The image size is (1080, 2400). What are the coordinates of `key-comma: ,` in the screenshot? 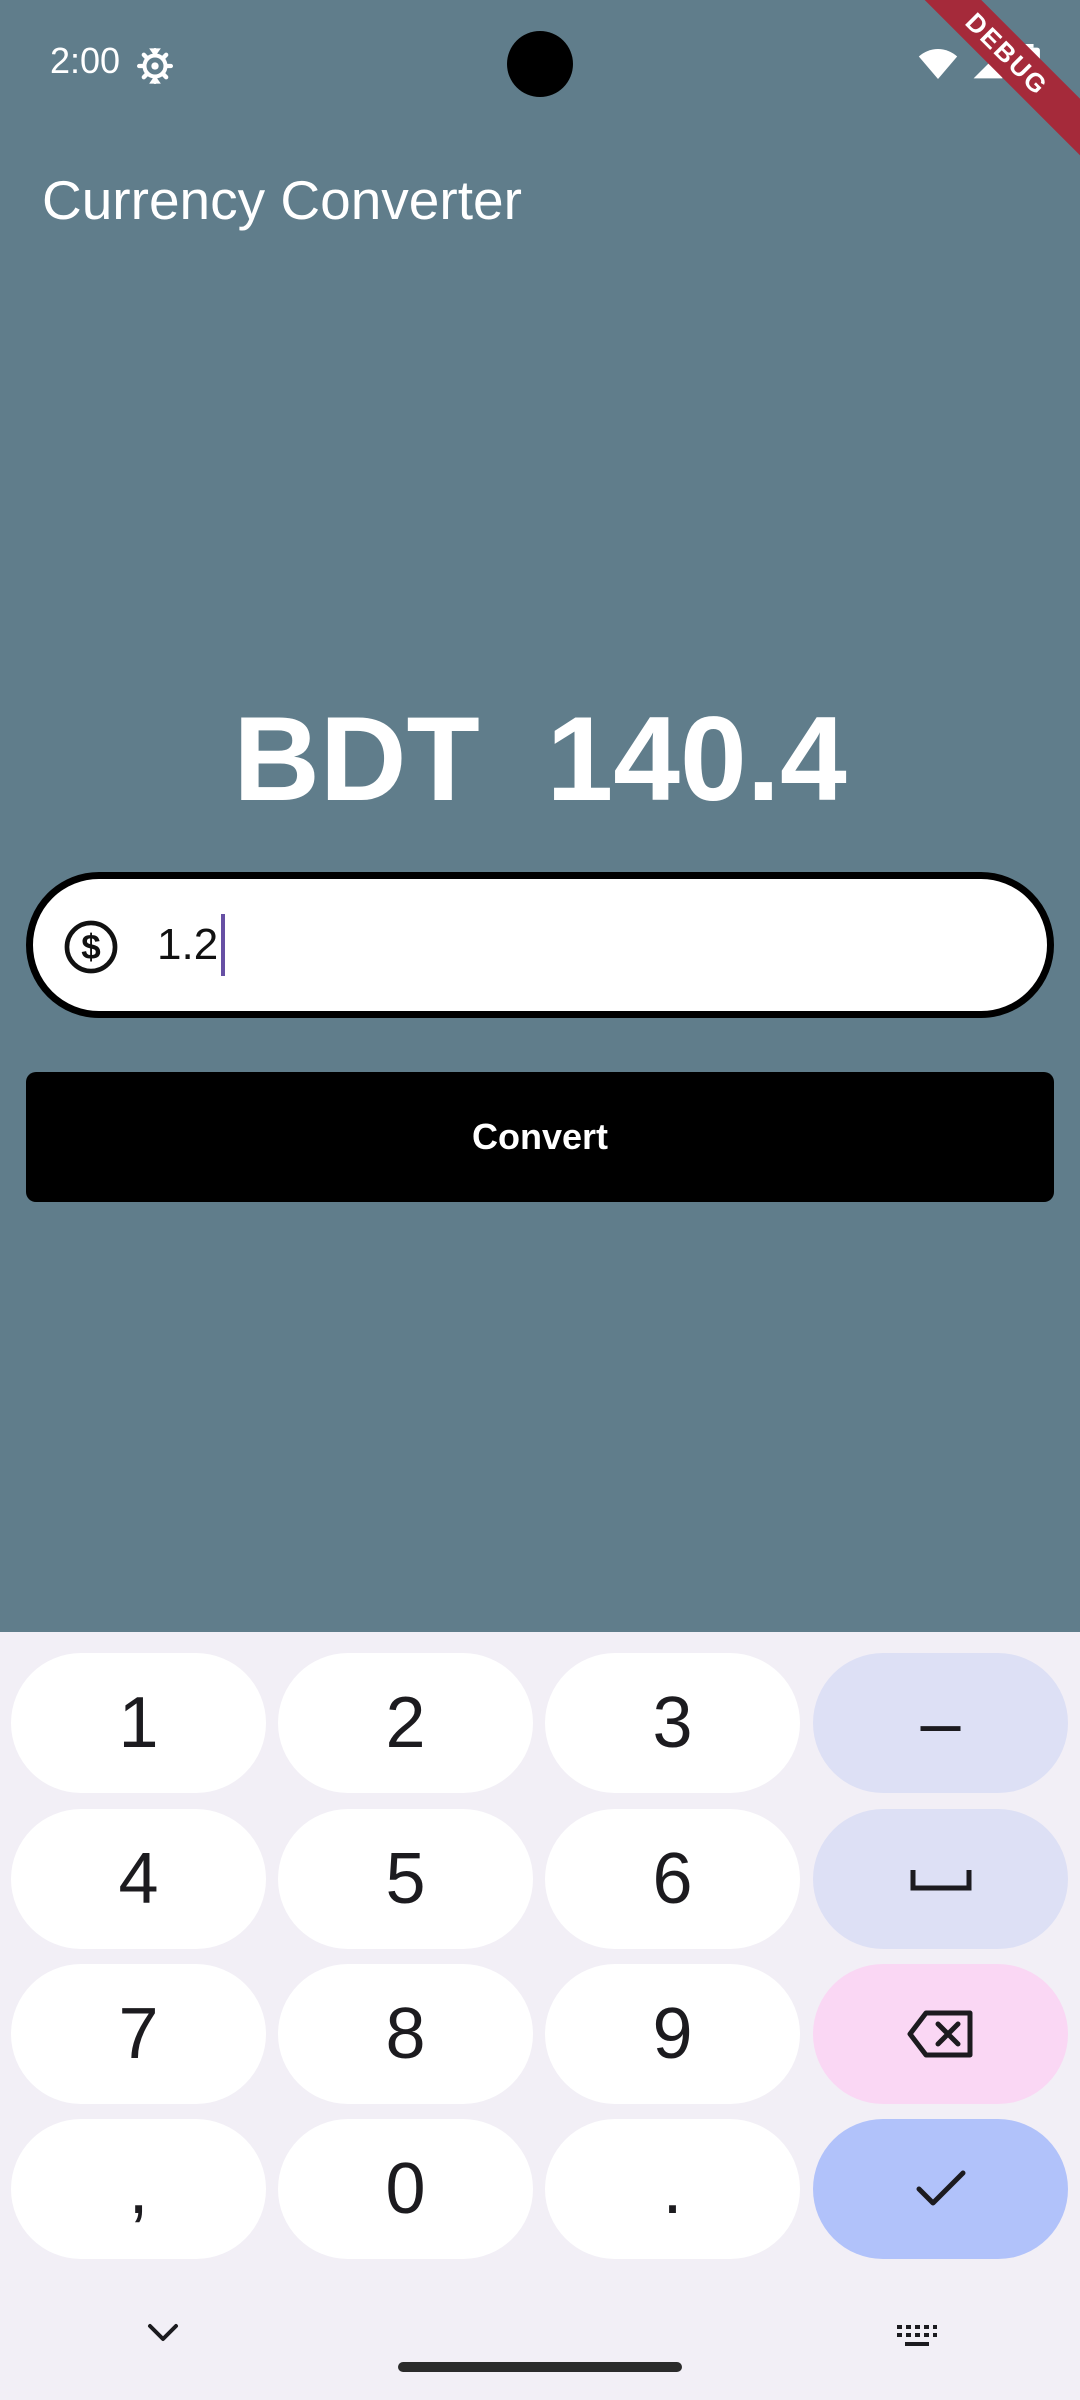 It's located at (138, 2189).